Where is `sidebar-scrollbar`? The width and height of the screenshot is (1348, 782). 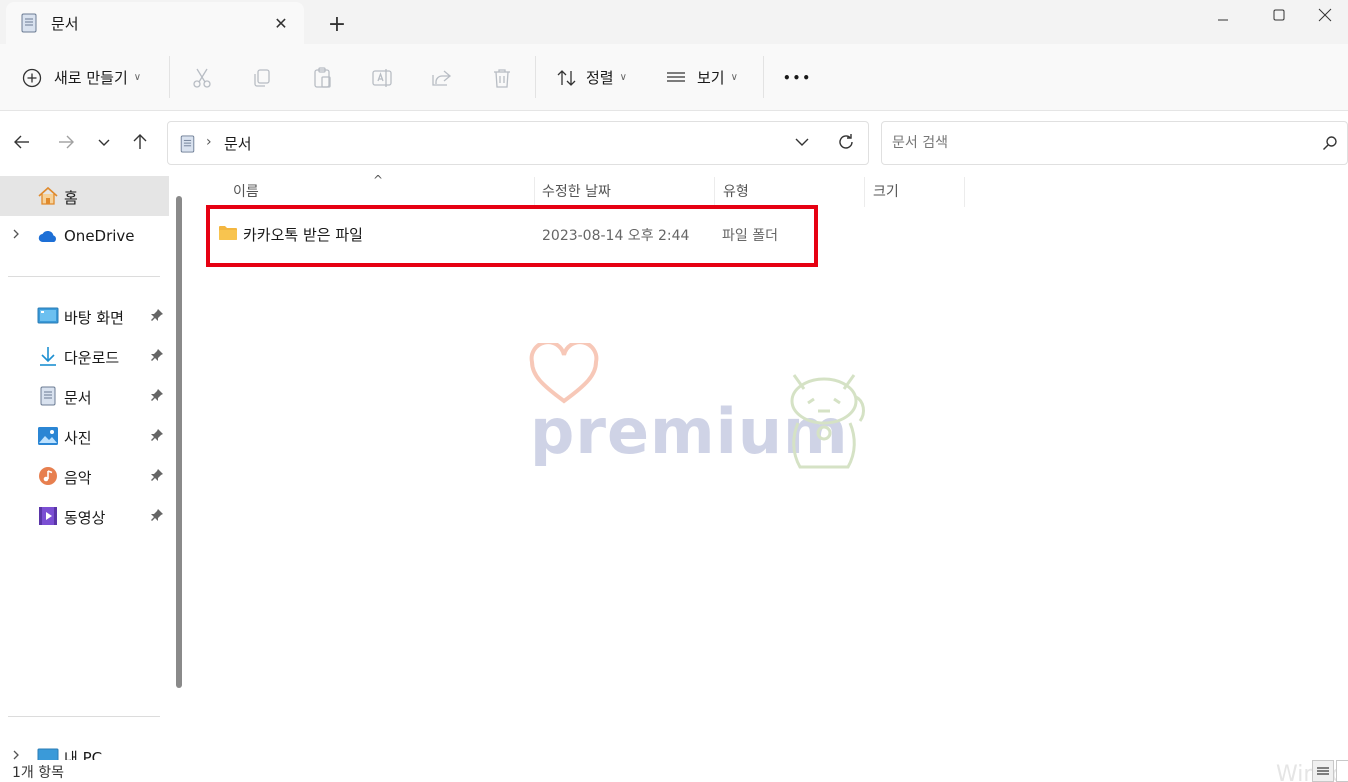 sidebar-scrollbar is located at coordinates (179, 442).